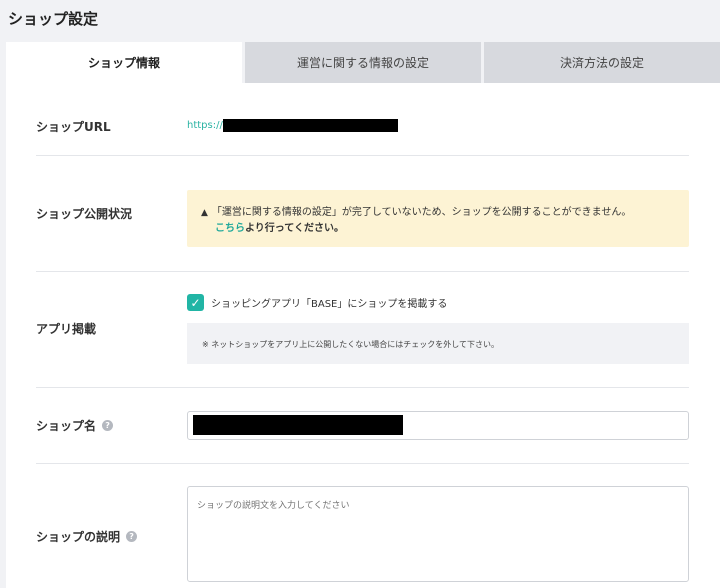  I want to click on app-listing-label-text: アプリ掲載, so click(66, 329).